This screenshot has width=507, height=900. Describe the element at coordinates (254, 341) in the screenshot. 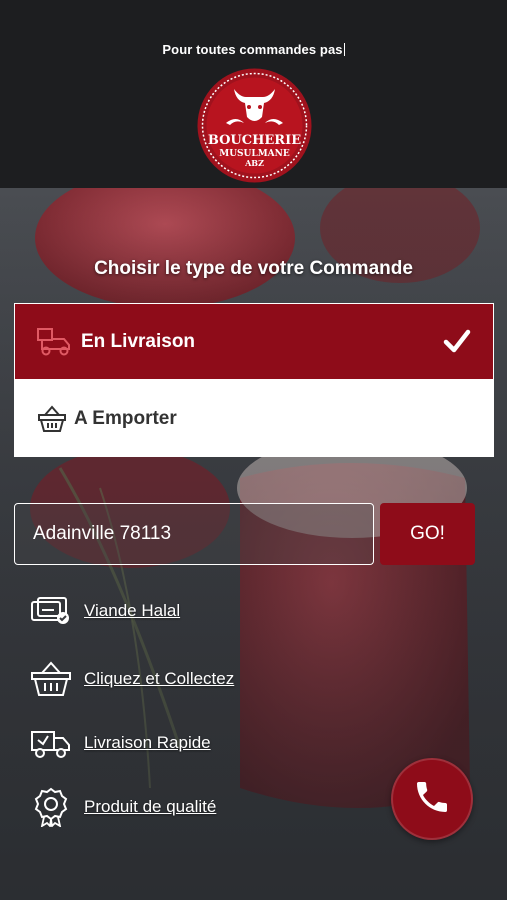

I see `option-en-livraison: En Livraison` at that location.